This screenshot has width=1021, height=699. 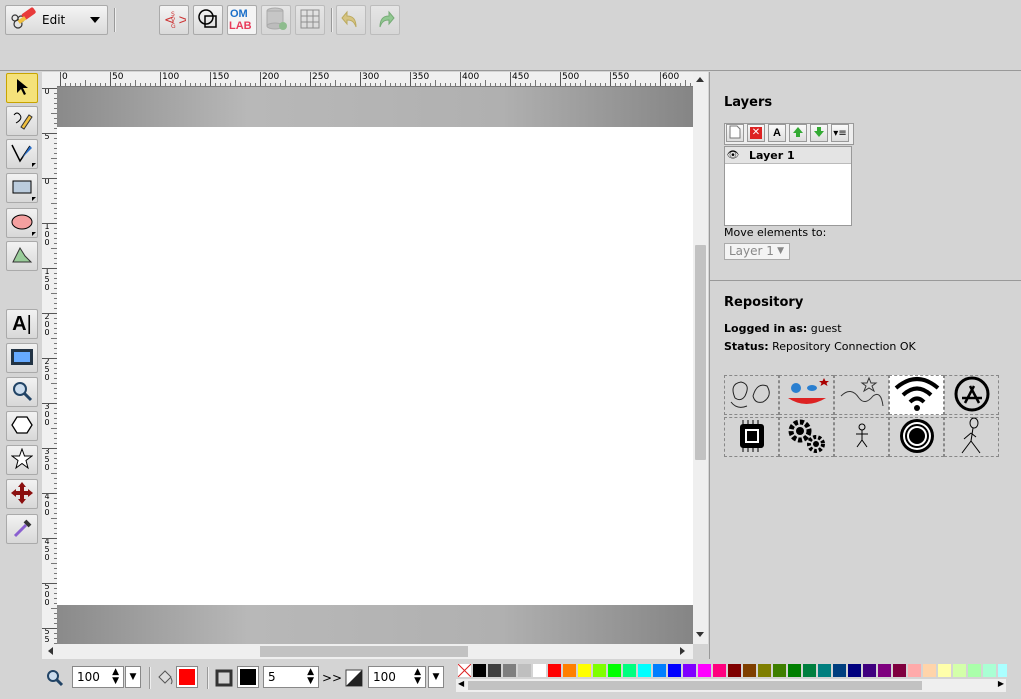 I want to click on scroll-right-arrow, so click(x=682, y=651).